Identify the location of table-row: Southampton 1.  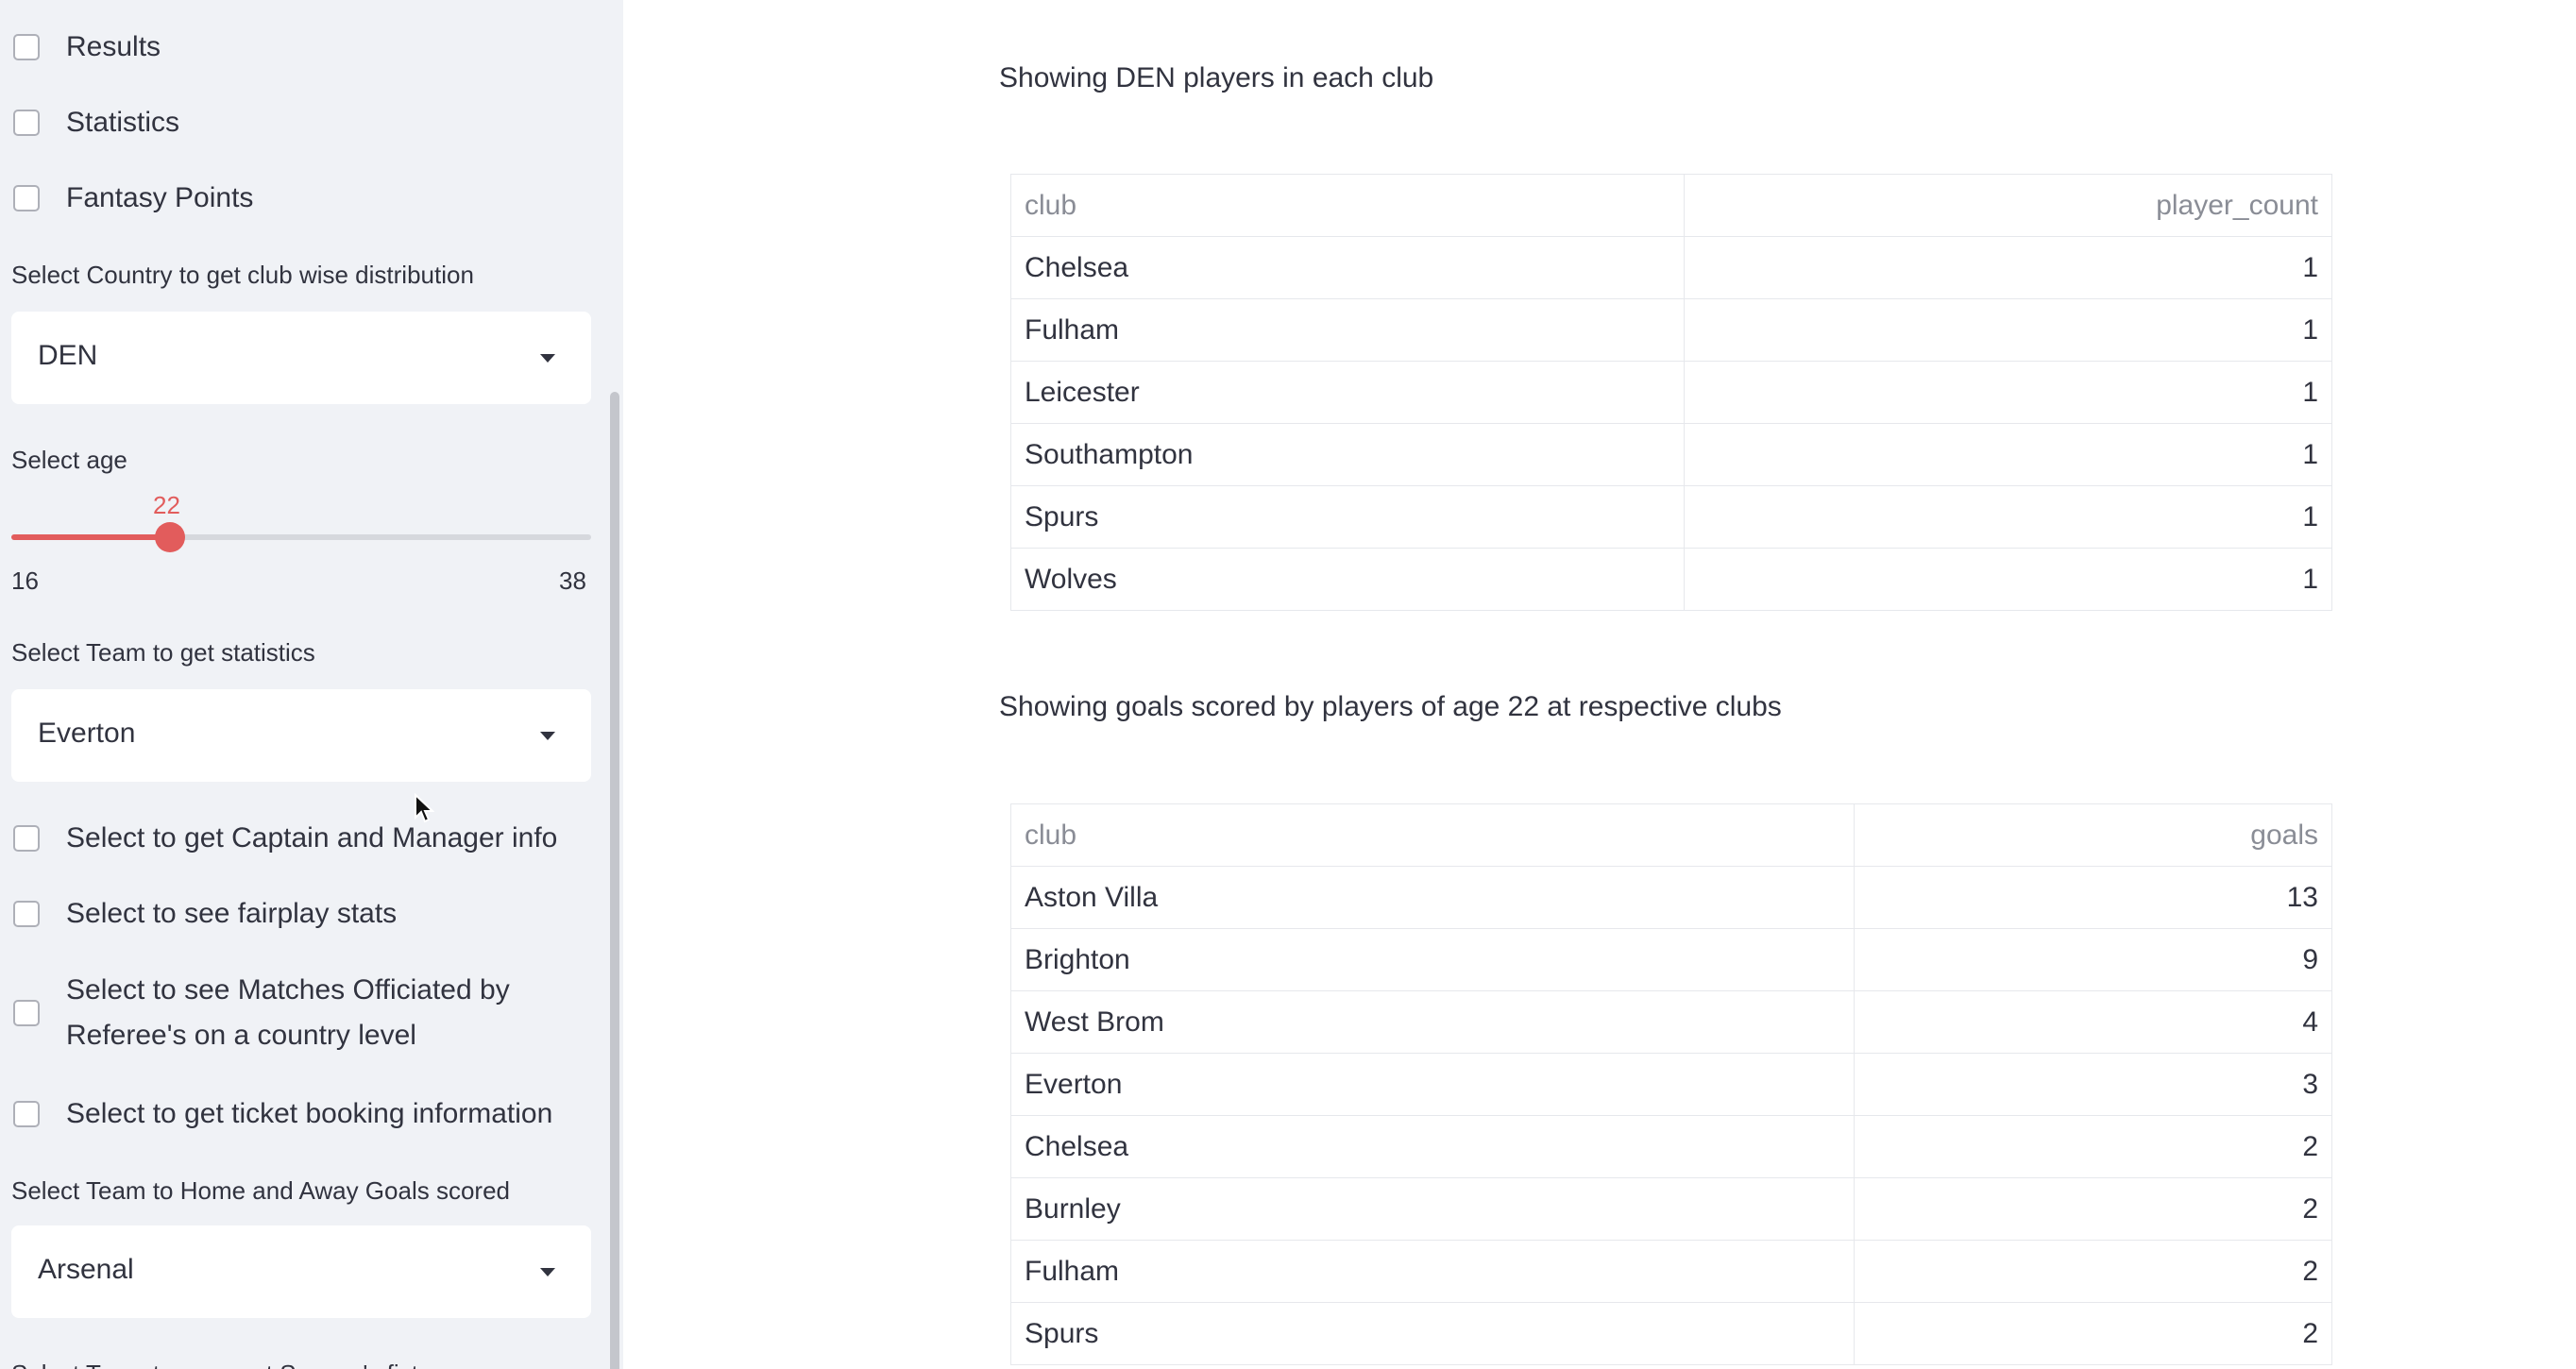
(1670, 454).